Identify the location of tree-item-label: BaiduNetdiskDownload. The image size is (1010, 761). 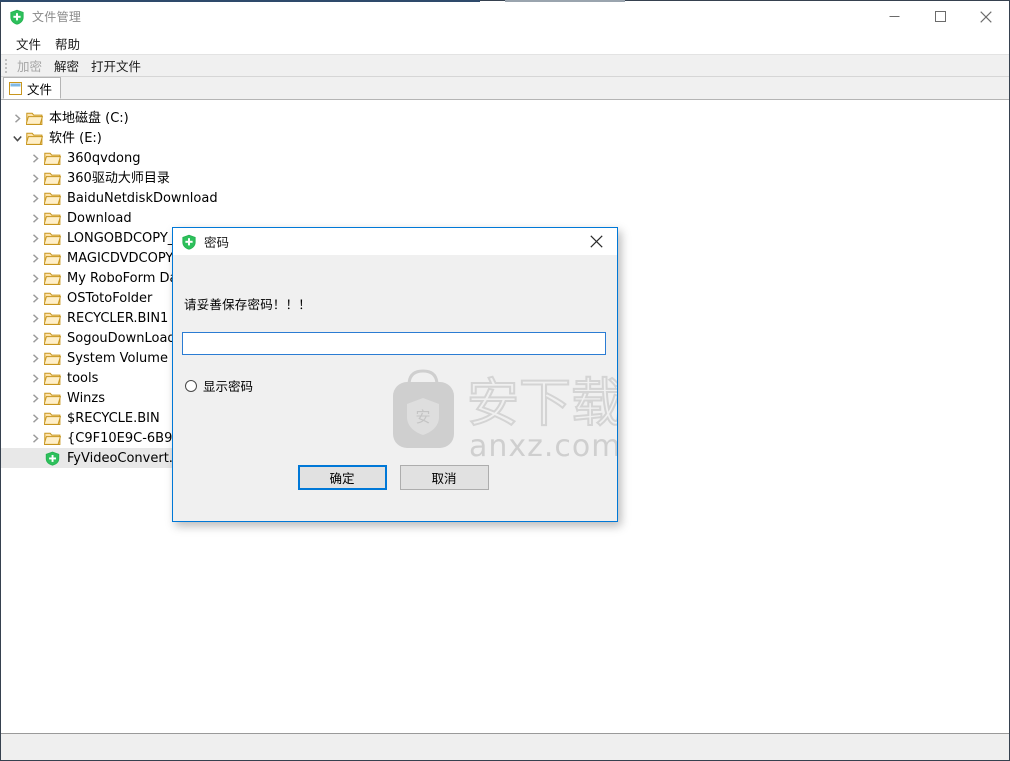
(142, 198).